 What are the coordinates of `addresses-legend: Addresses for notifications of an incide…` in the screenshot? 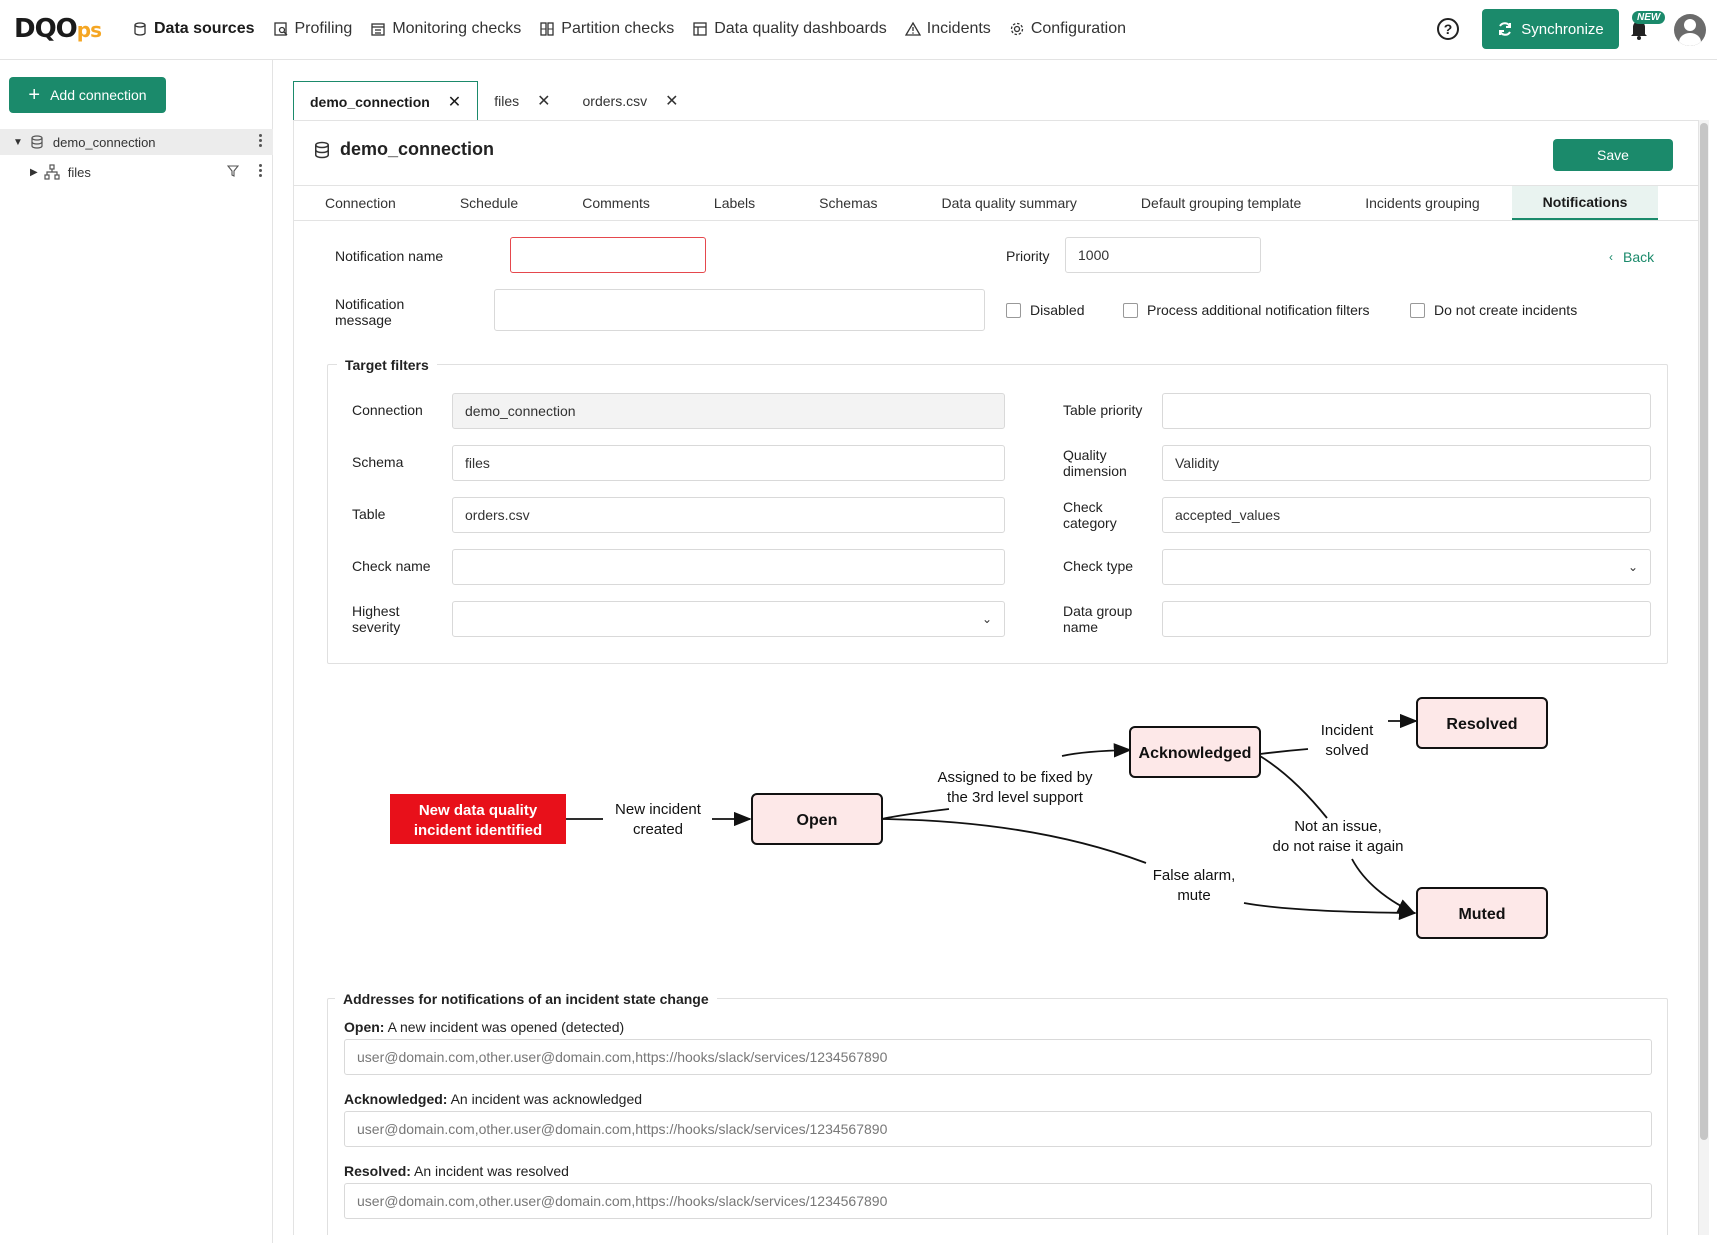 It's located at (526, 999).